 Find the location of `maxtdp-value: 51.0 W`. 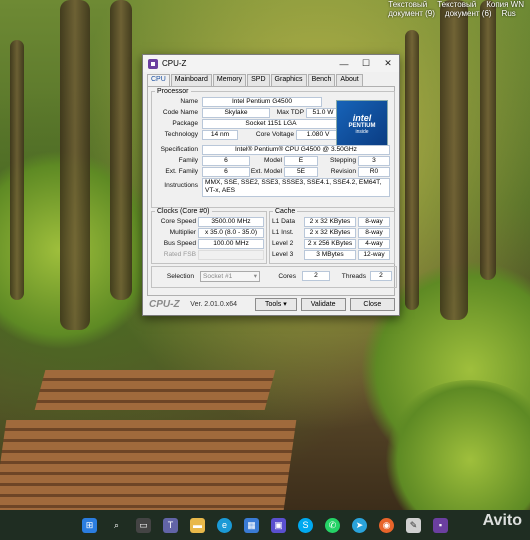

maxtdp-value: 51.0 W is located at coordinates (323, 113).